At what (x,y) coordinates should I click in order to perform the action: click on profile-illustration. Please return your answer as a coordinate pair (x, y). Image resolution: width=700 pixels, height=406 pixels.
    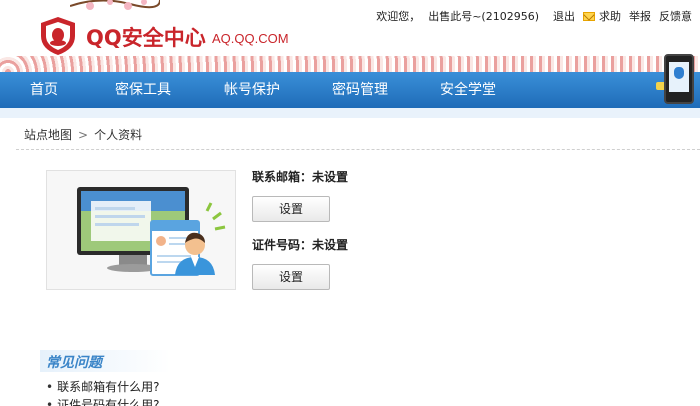
    Looking at the image, I should click on (141, 230).